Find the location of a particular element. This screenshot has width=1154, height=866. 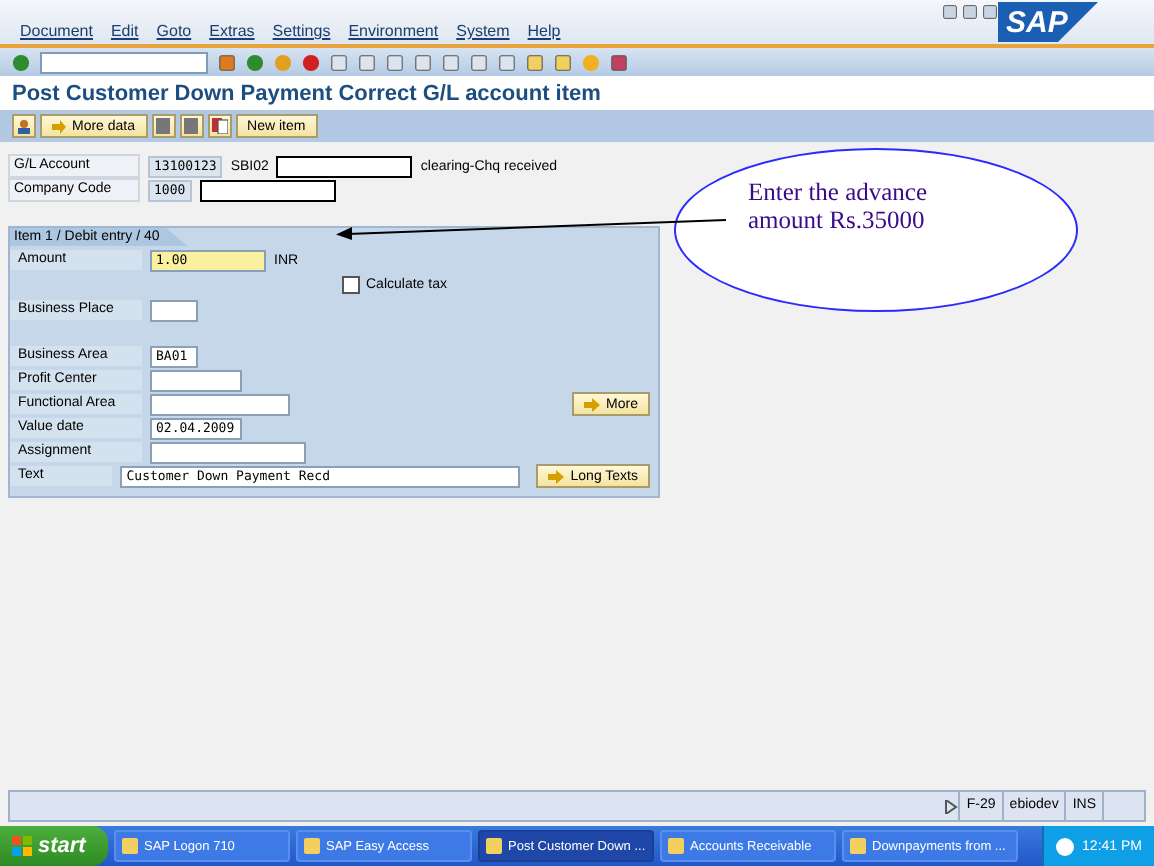

menu-item: Document is located at coordinates (56, 31).